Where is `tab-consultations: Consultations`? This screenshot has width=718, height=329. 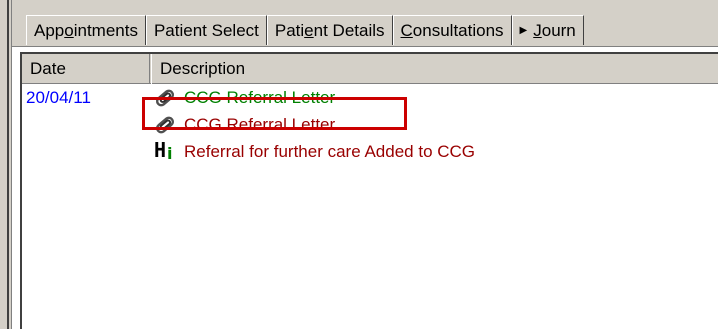
tab-consultations: Consultations is located at coordinates (452, 30).